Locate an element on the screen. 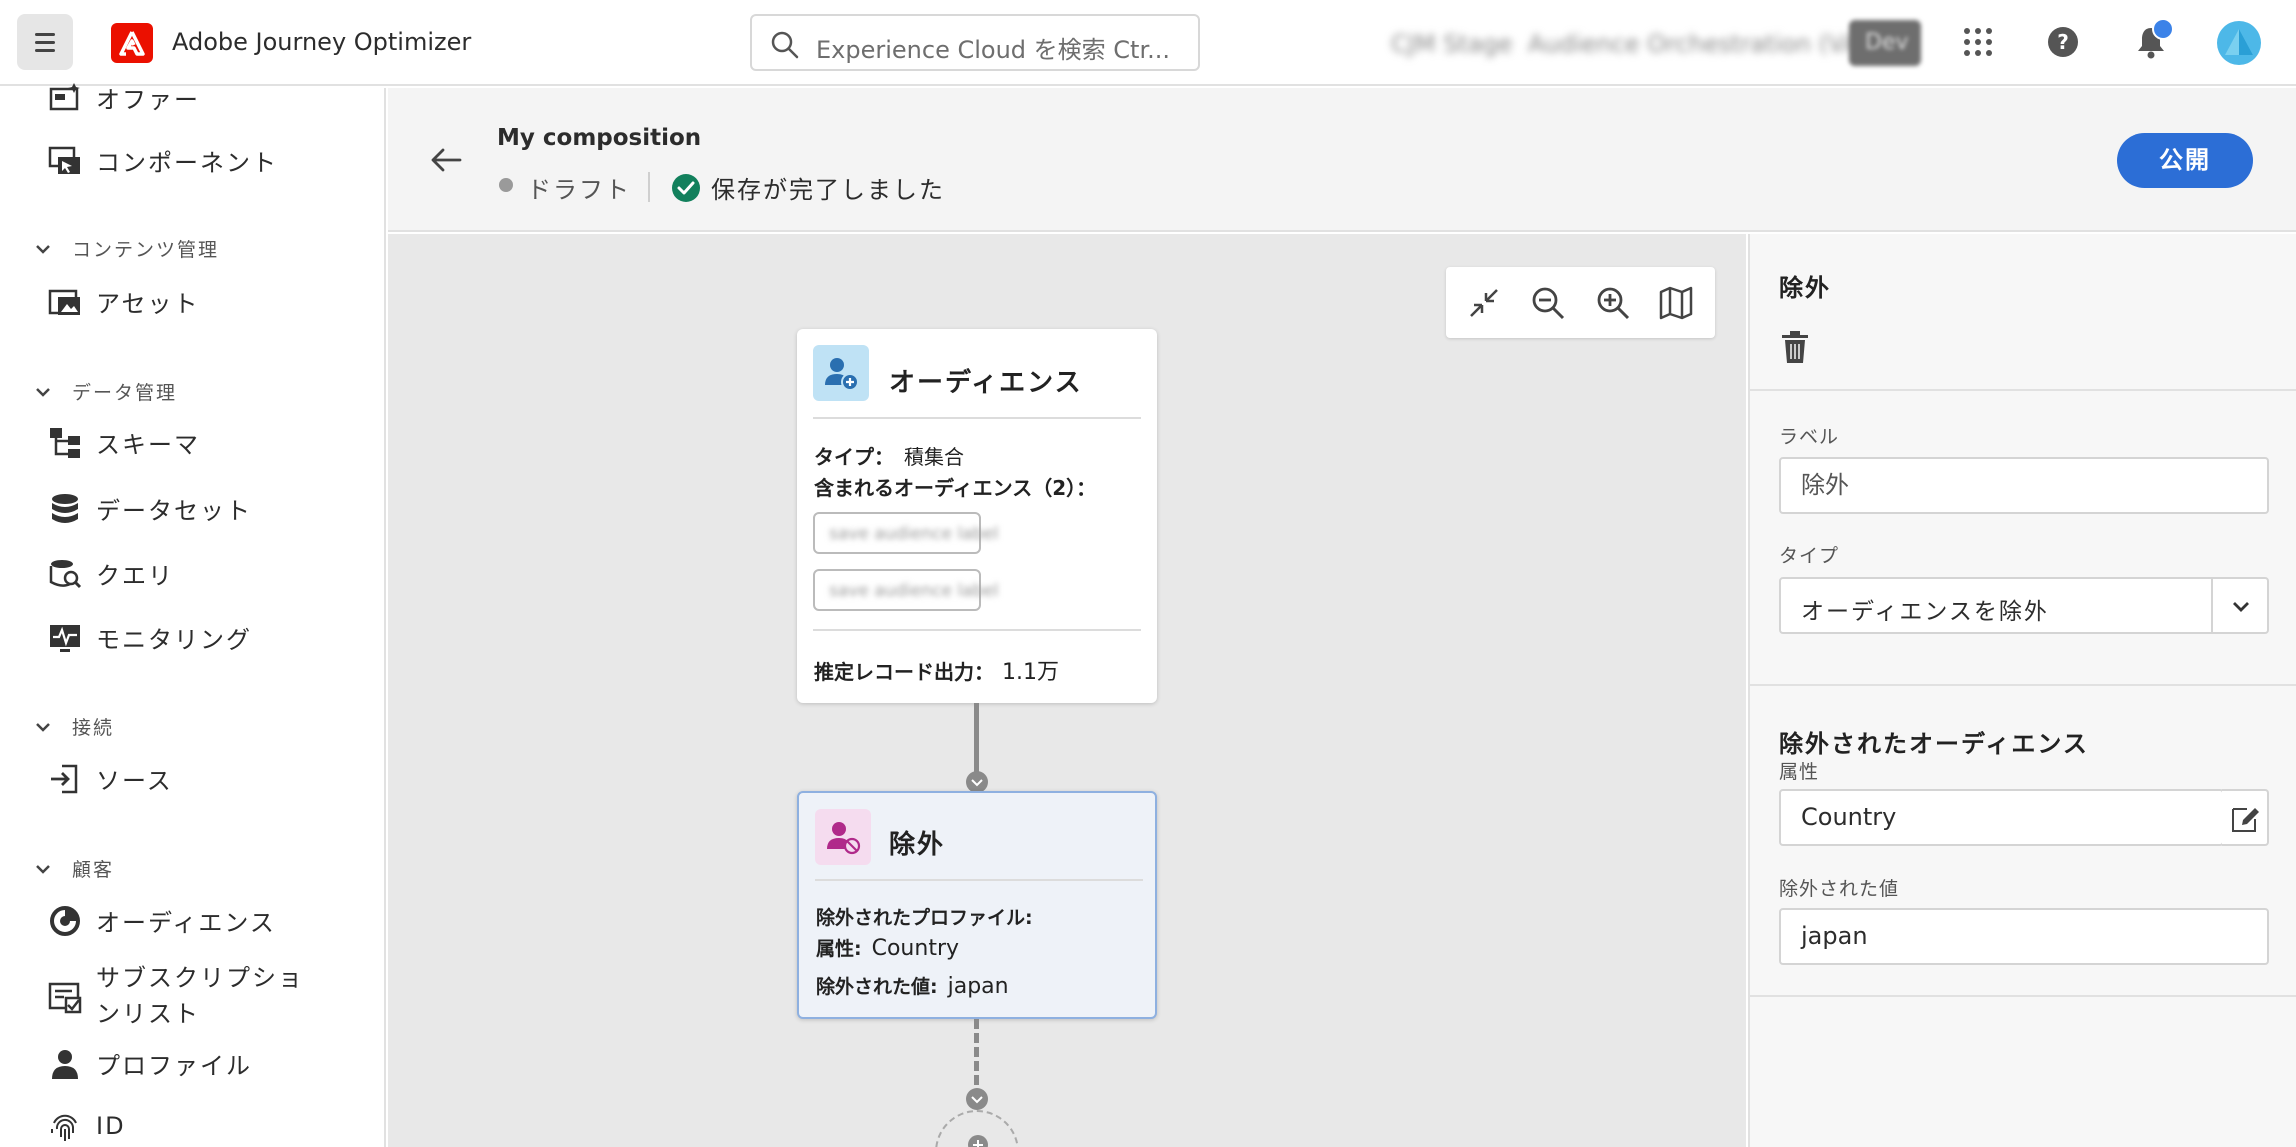  map-icon is located at coordinates (1676, 303).